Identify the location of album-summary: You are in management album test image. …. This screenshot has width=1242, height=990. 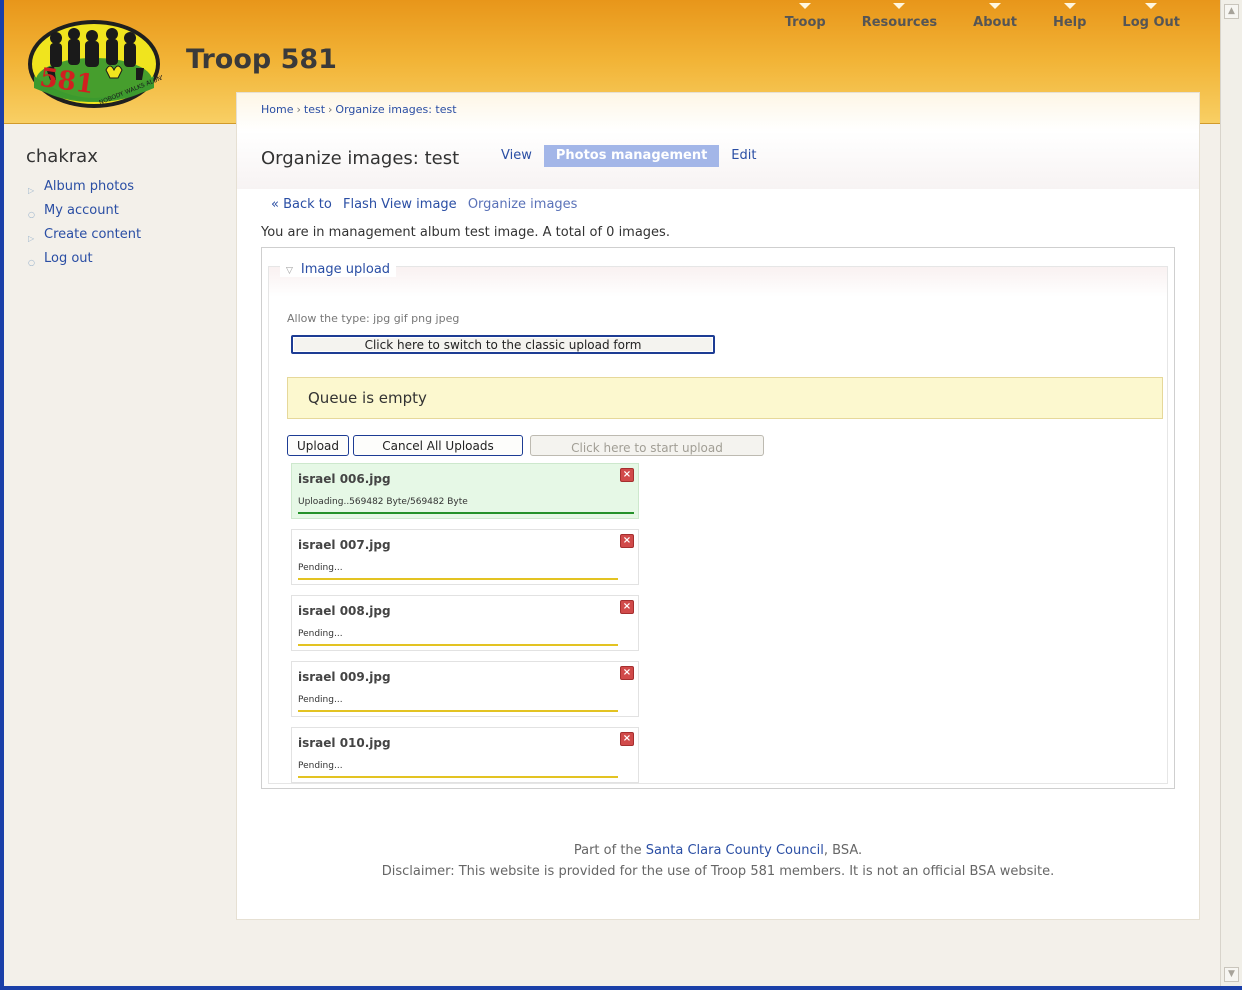
(465, 232).